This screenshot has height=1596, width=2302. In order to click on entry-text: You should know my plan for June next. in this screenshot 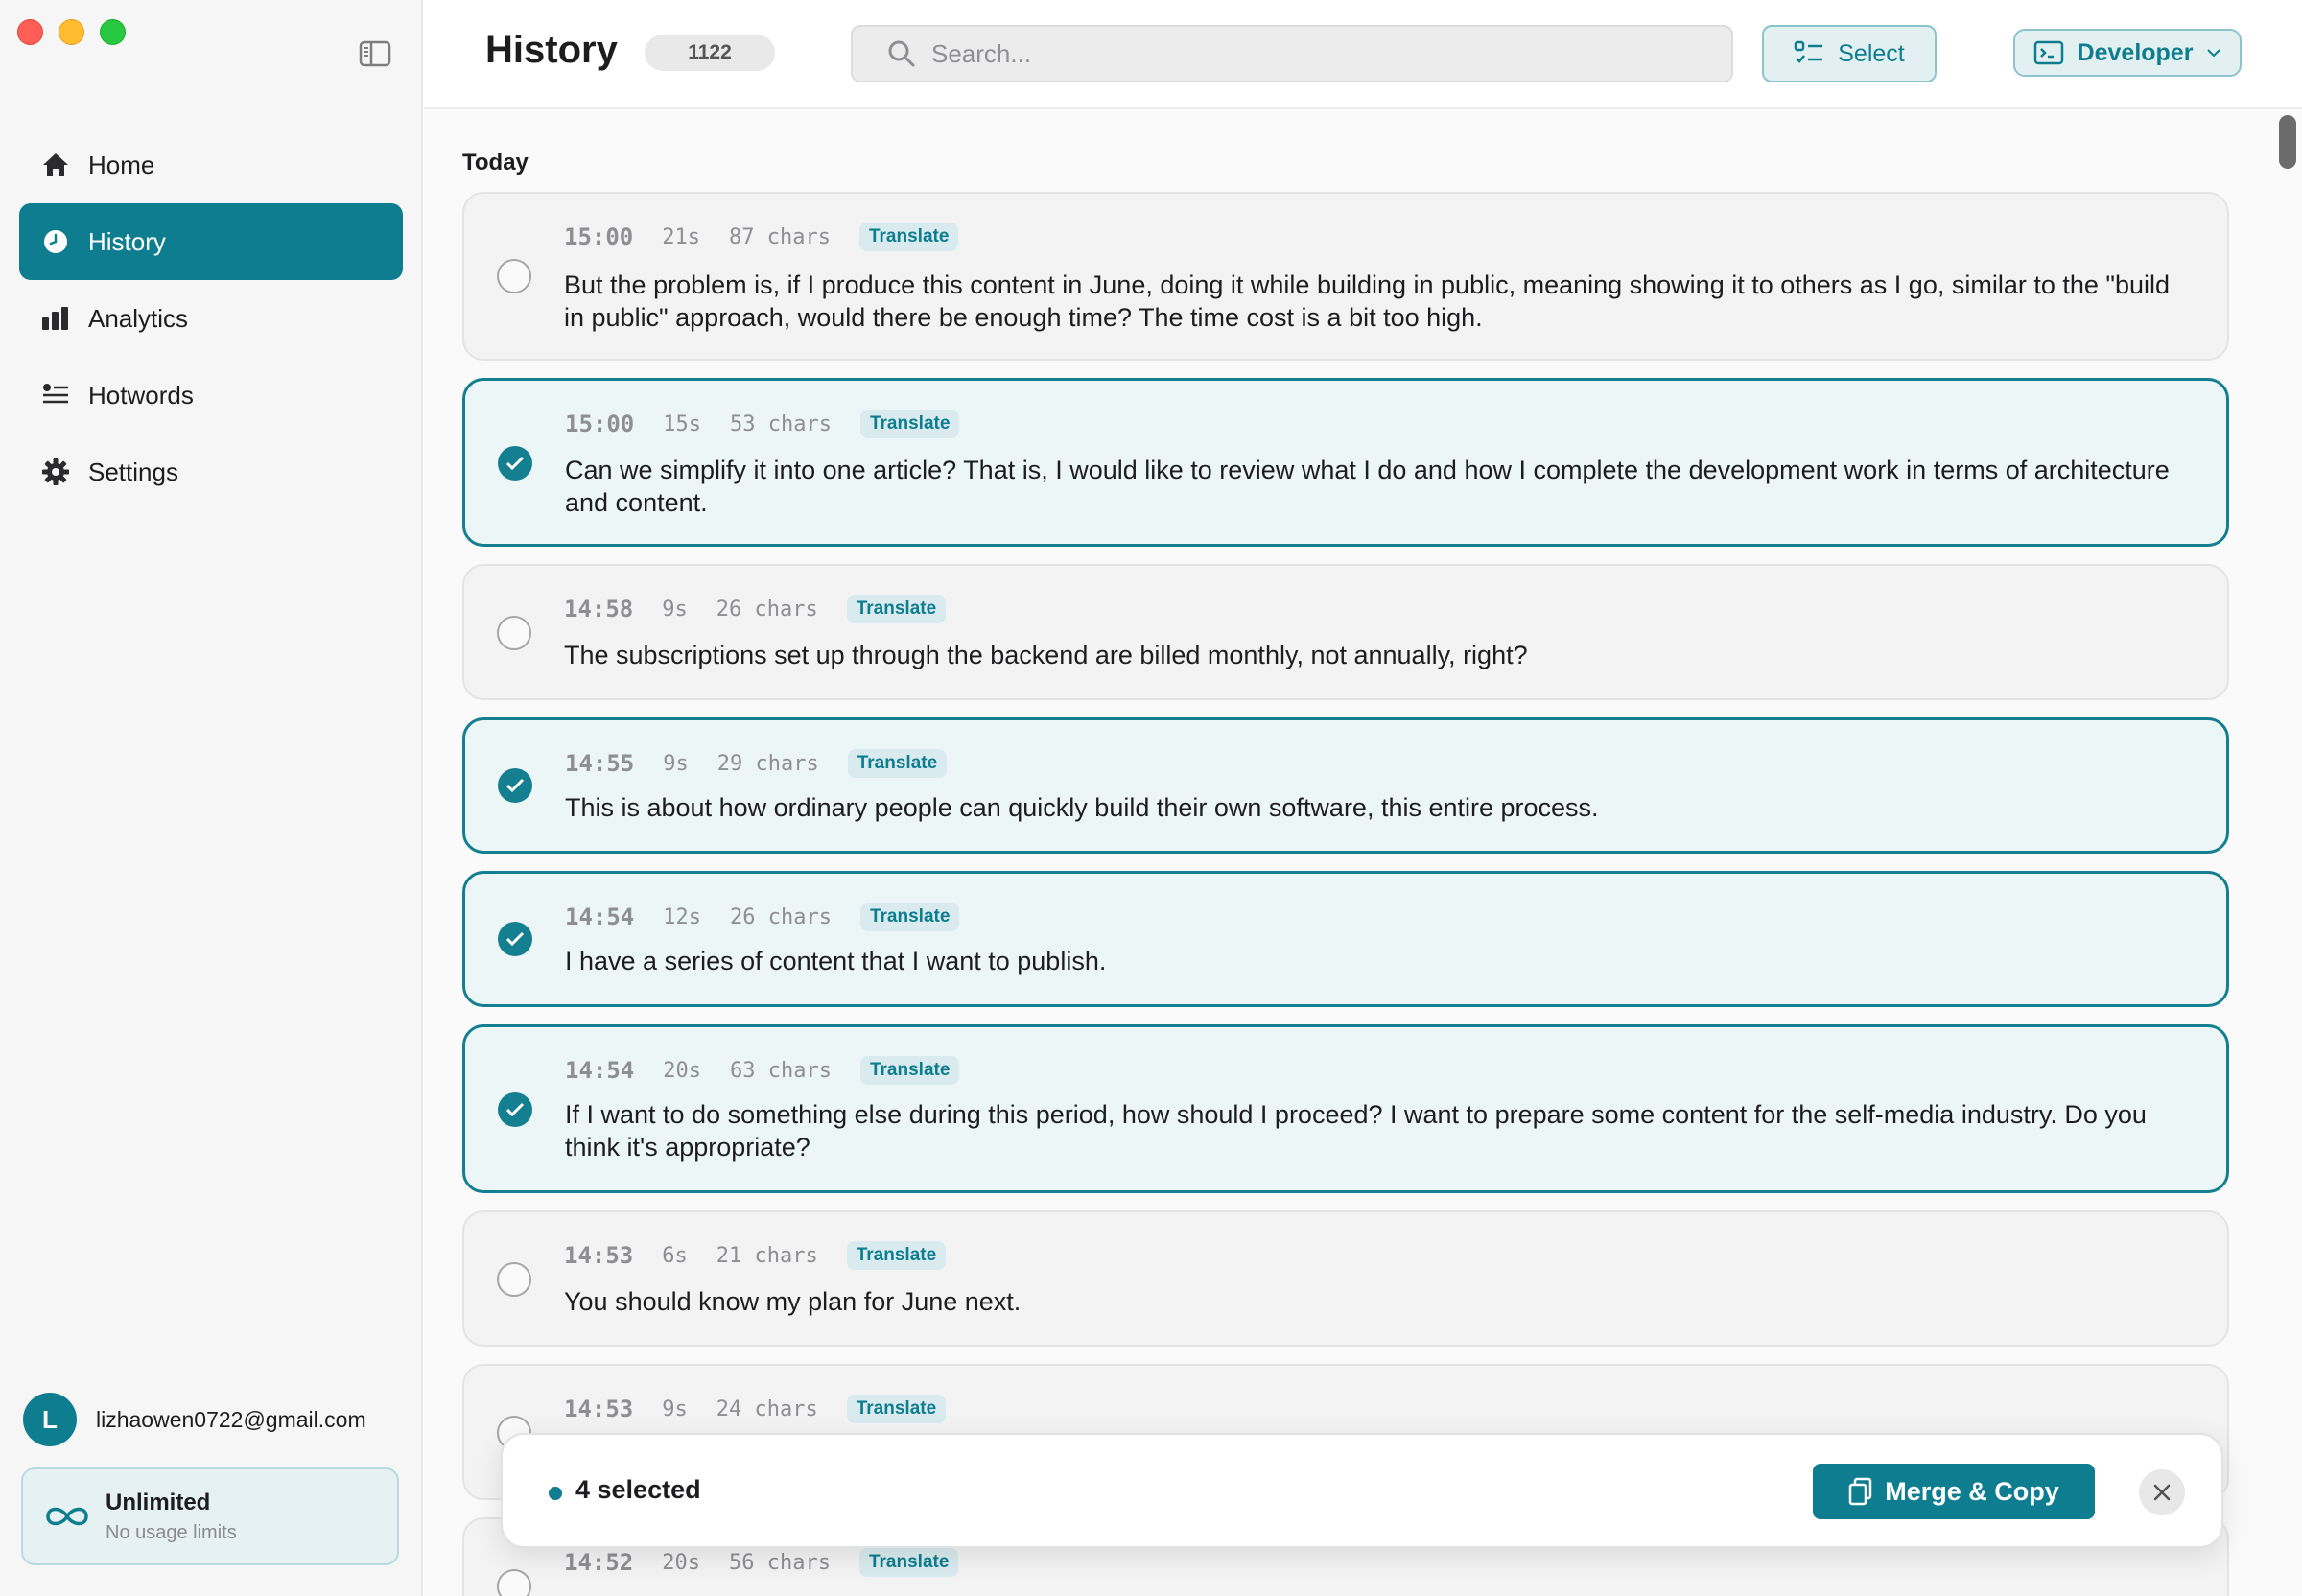, I will do `click(793, 1301)`.